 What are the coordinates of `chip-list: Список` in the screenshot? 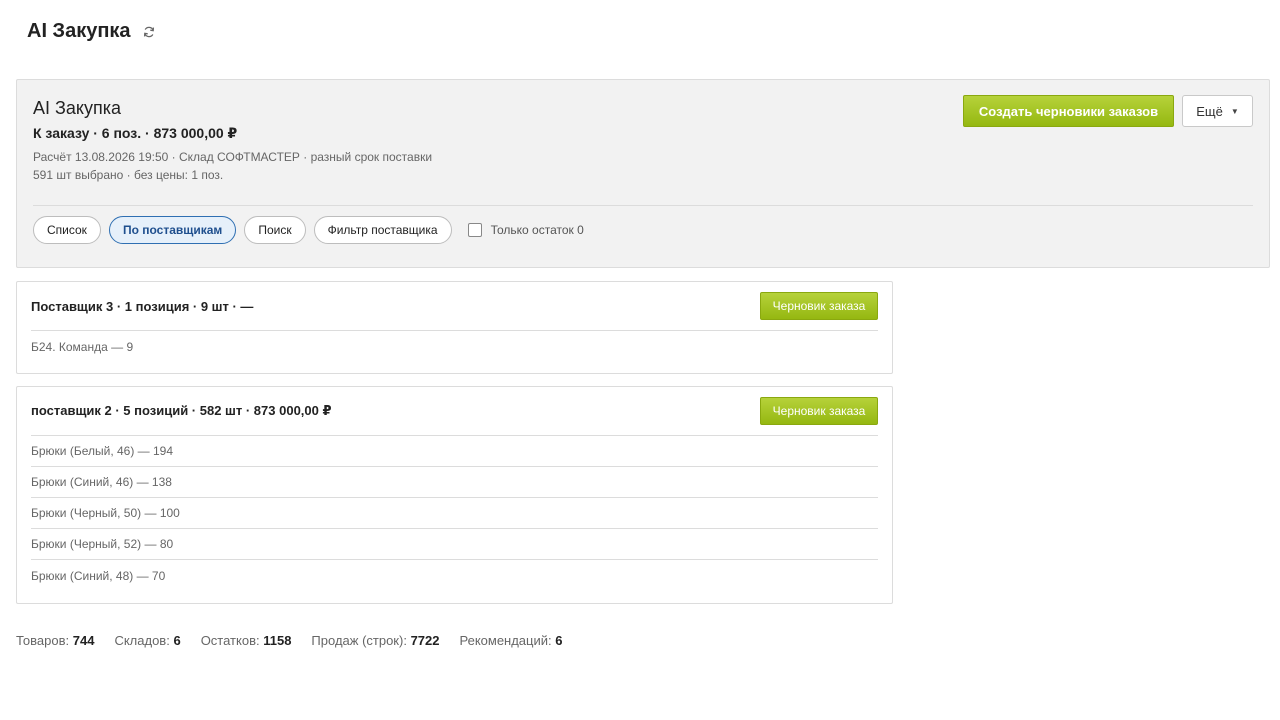 It's located at (67, 230).